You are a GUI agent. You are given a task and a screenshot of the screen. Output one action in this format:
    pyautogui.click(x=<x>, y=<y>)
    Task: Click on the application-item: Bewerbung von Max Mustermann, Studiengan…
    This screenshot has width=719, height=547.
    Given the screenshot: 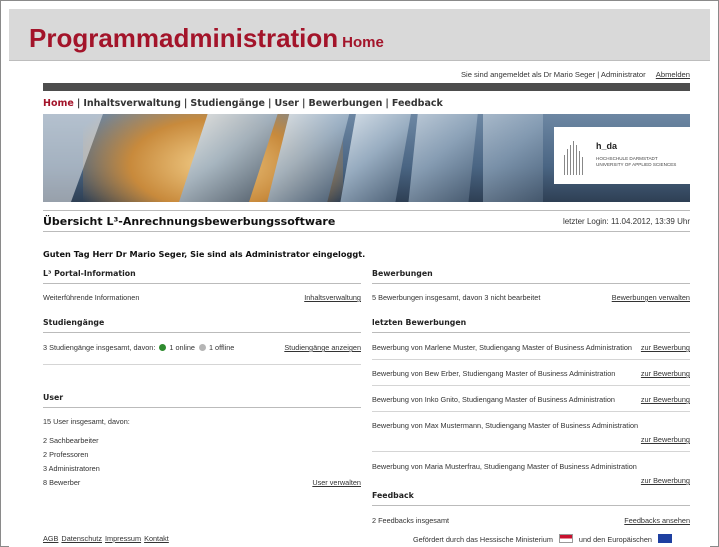 What is the action you would take?
    pyautogui.click(x=531, y=425)
    